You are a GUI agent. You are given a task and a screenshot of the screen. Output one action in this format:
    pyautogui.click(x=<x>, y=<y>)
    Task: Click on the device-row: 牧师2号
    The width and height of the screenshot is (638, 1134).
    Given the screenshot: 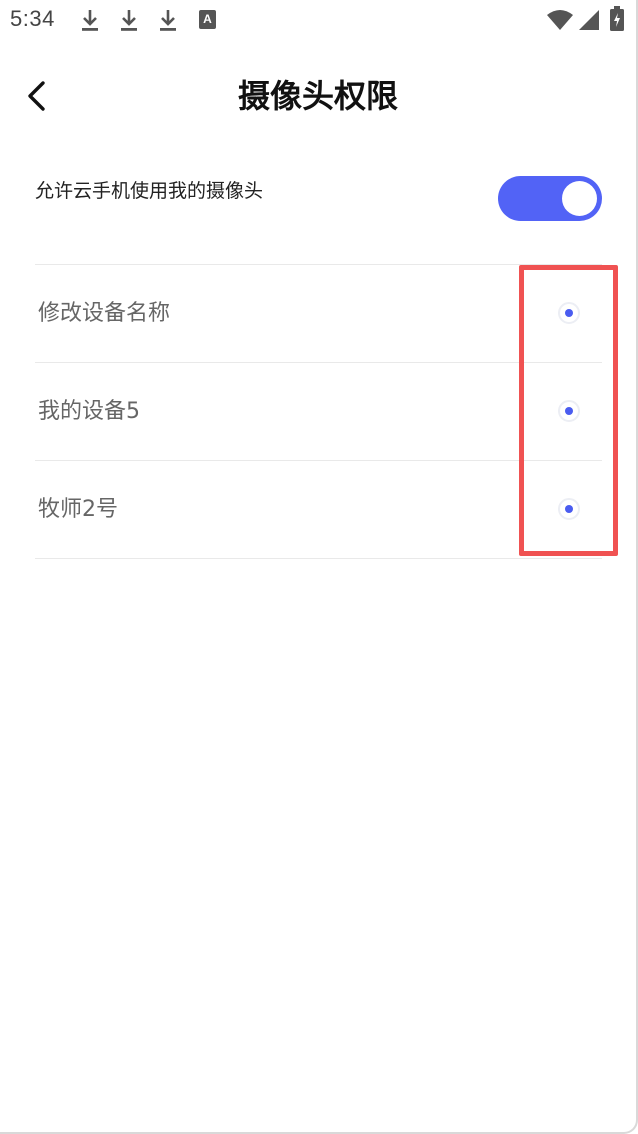 What is the action you would take?
    pyautogui.click(x=318, y=510)
    